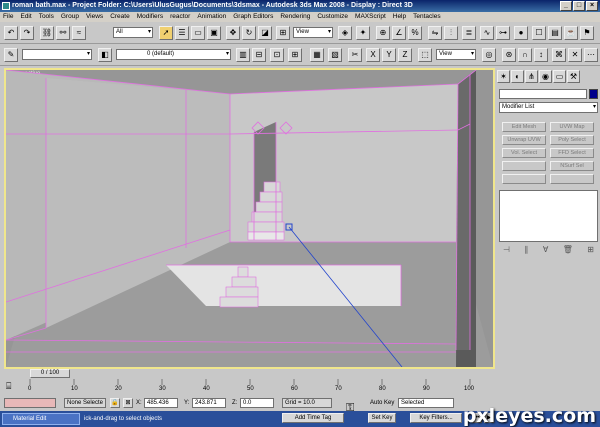  I want to click on pivot-icon: ◎, so click(489, 55).